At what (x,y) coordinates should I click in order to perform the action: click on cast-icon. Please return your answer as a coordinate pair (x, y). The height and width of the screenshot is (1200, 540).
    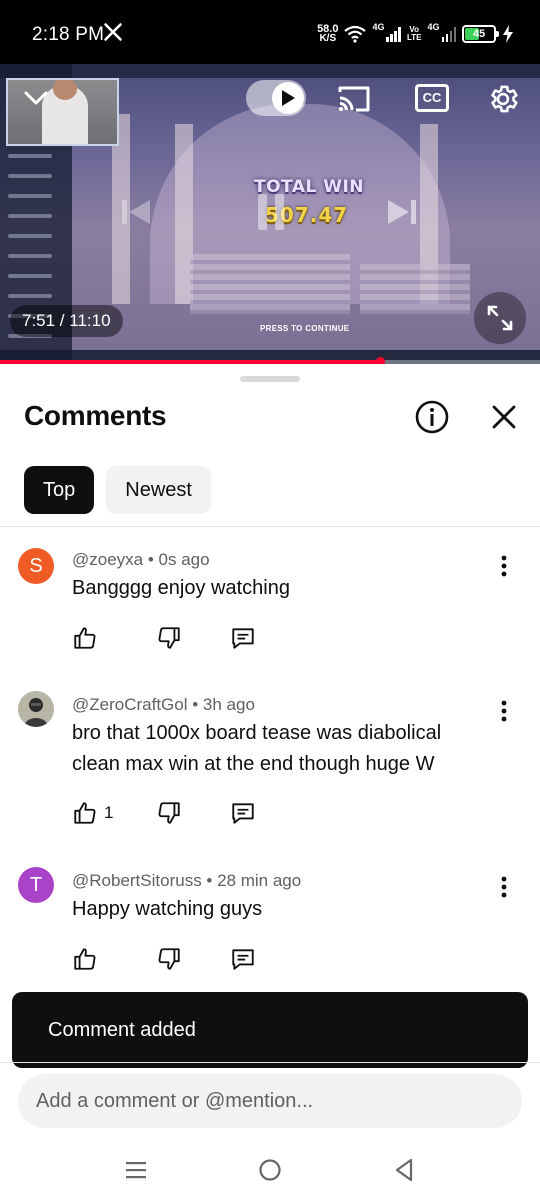
    Looking at the image, I should click on (354, 99).